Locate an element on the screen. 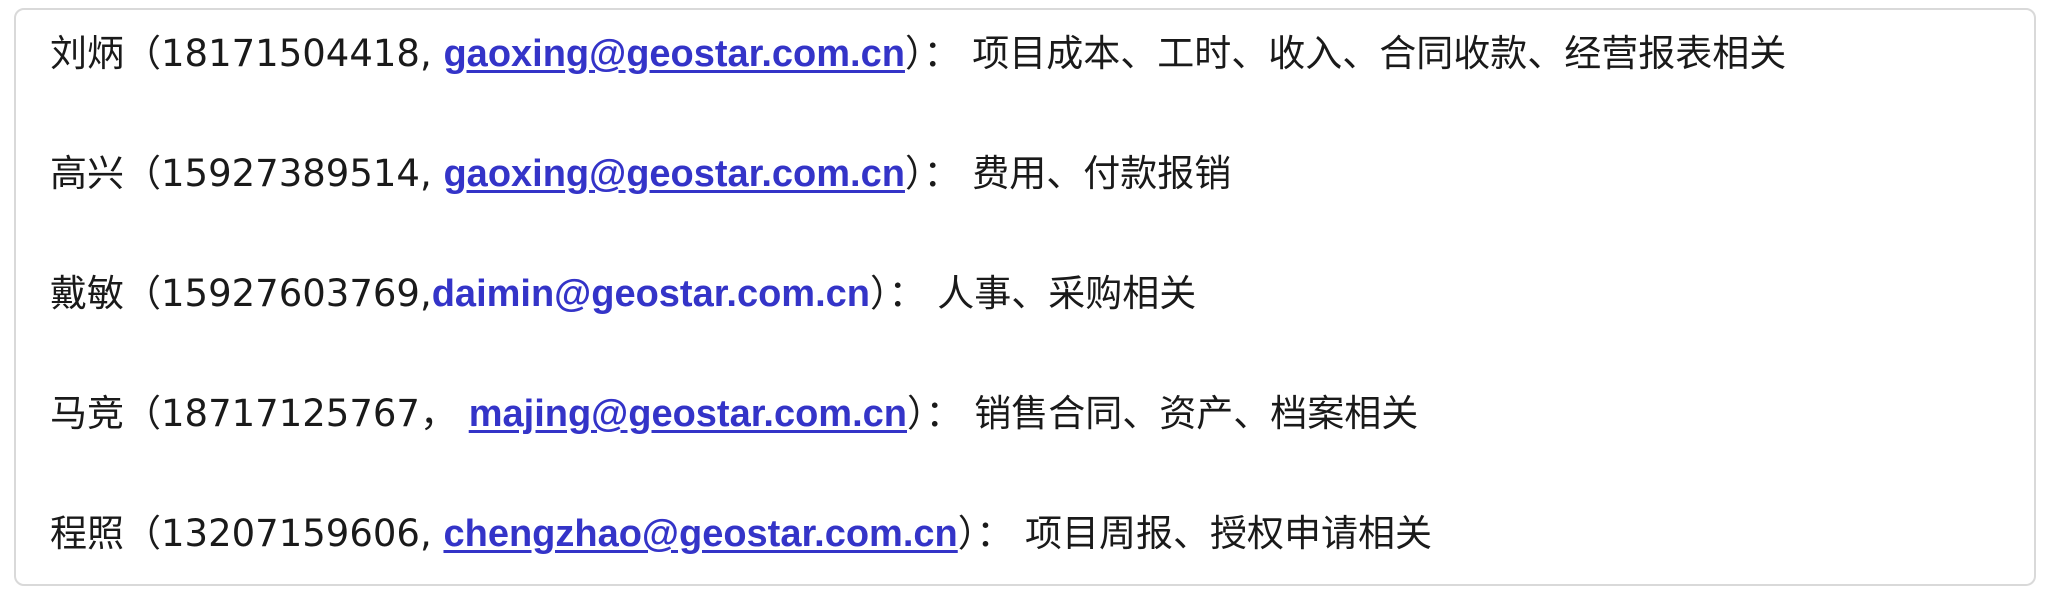  contact-duties: ）： 项目成本、工时、收入、合同收款、经营报表相关 is located at coordinates (1345, 53).